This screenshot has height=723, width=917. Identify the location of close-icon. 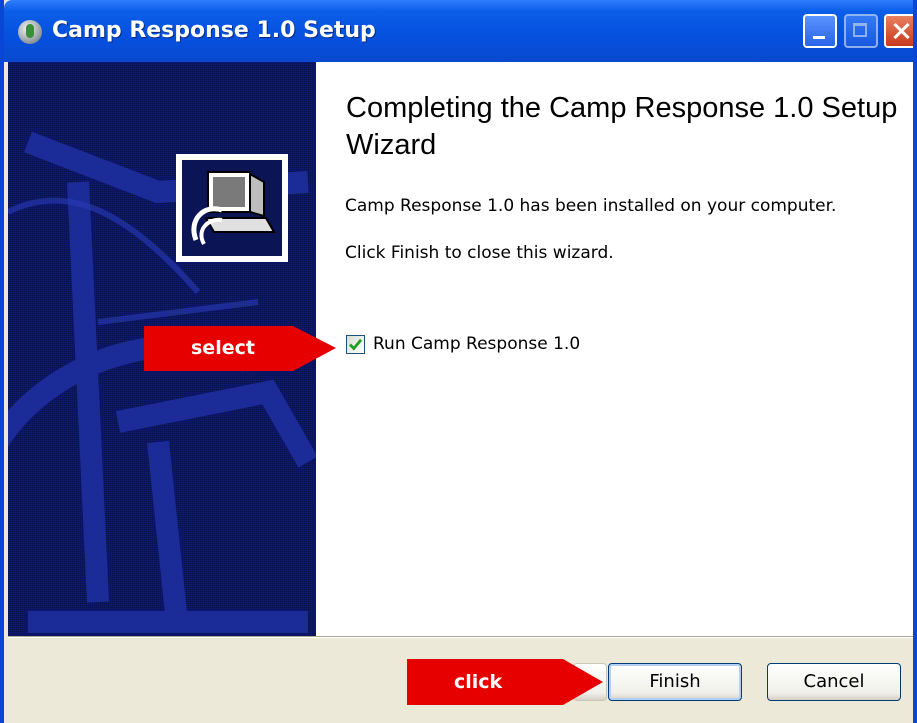
(898, 31).